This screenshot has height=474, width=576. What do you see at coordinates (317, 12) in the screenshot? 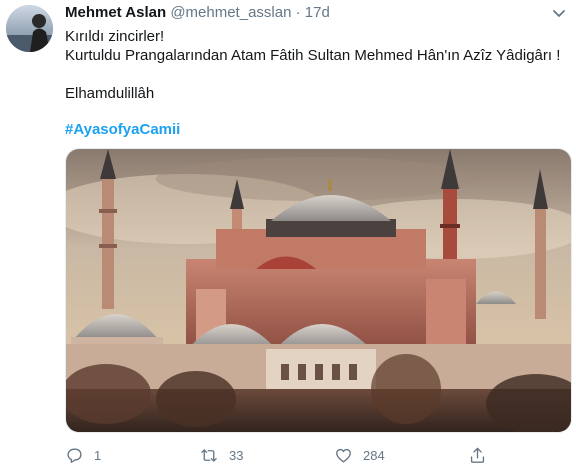
I see `tweet-timestamp: 17d` at bounding box center [317, 12].